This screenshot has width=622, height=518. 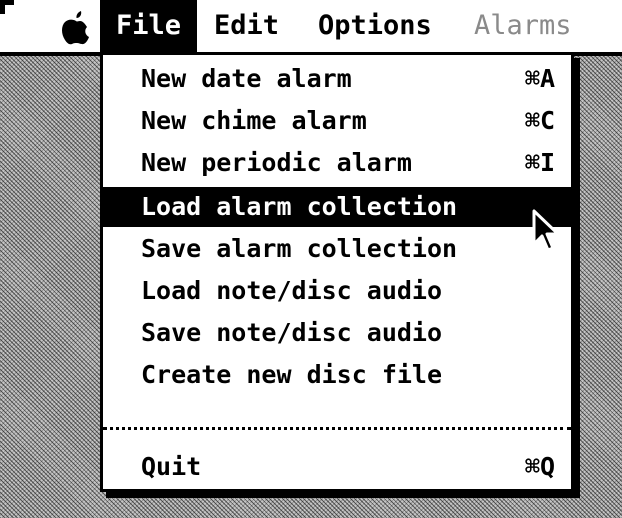 I want to click on menu-item-new-chime-alarm: New chime alarm ⌘C, so click(x=337, y=121).